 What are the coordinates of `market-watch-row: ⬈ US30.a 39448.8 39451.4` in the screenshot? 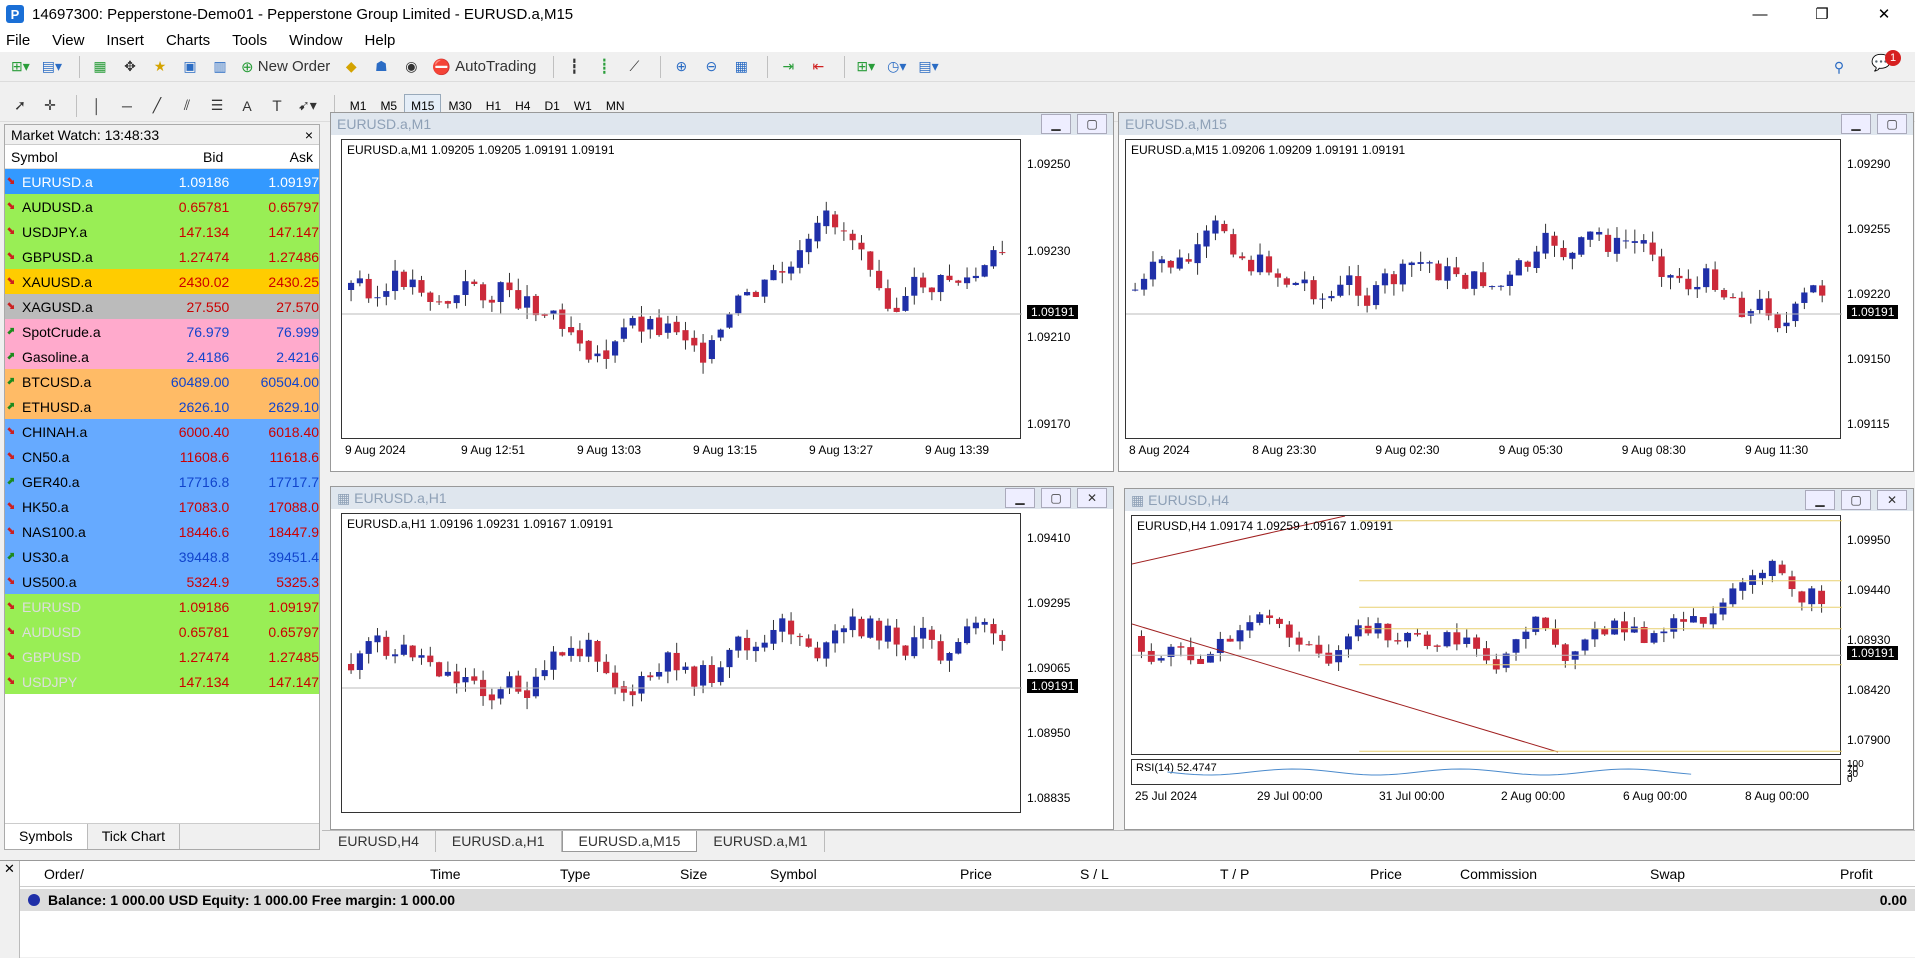 It's located at (162, 556).